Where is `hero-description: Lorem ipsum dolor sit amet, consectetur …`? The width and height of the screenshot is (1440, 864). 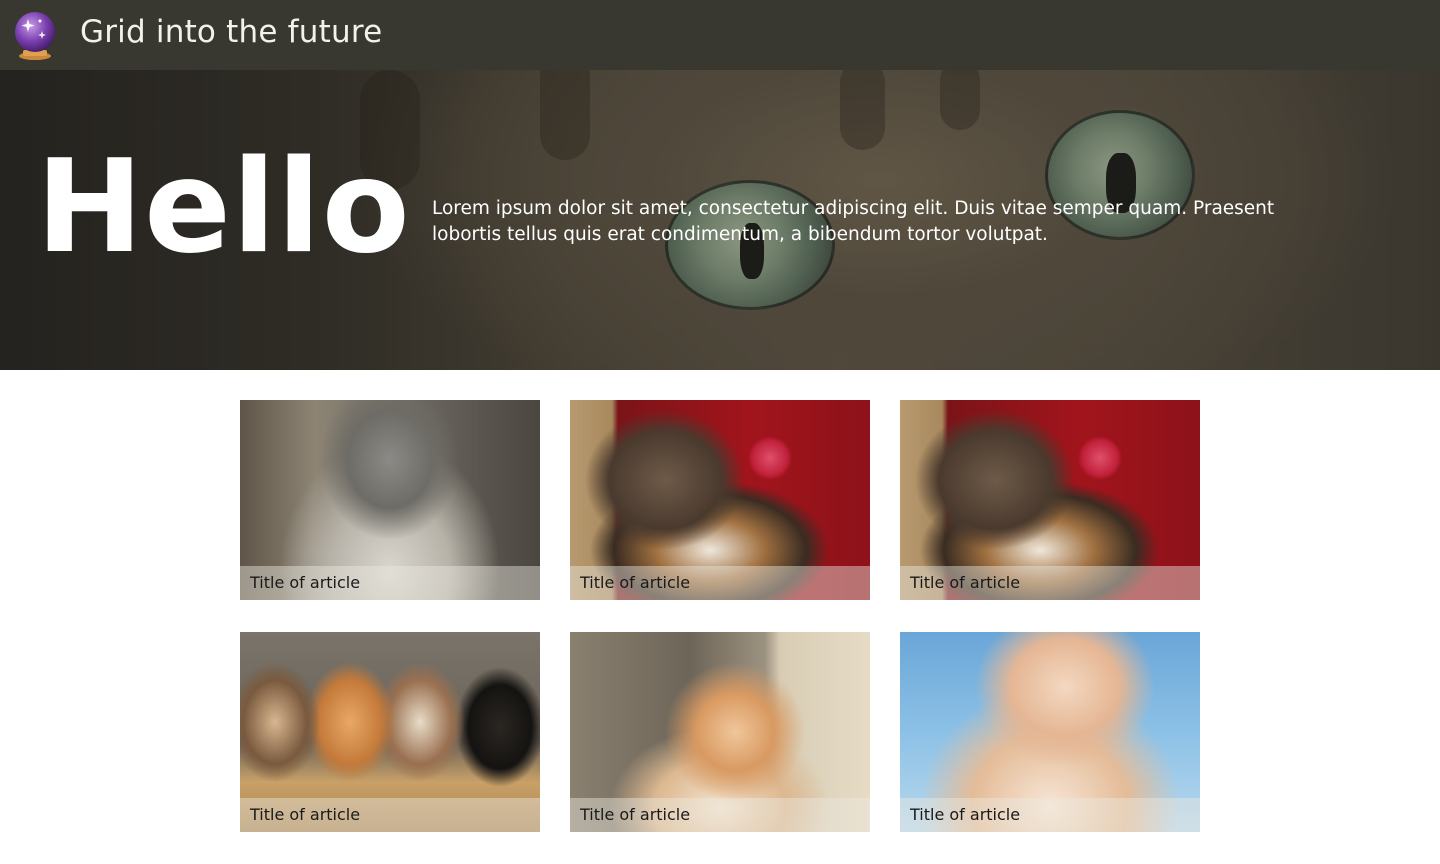 hero-description: Lorem ipsum dolor sit amet, consectetur … is located at coordinates (853, 221).